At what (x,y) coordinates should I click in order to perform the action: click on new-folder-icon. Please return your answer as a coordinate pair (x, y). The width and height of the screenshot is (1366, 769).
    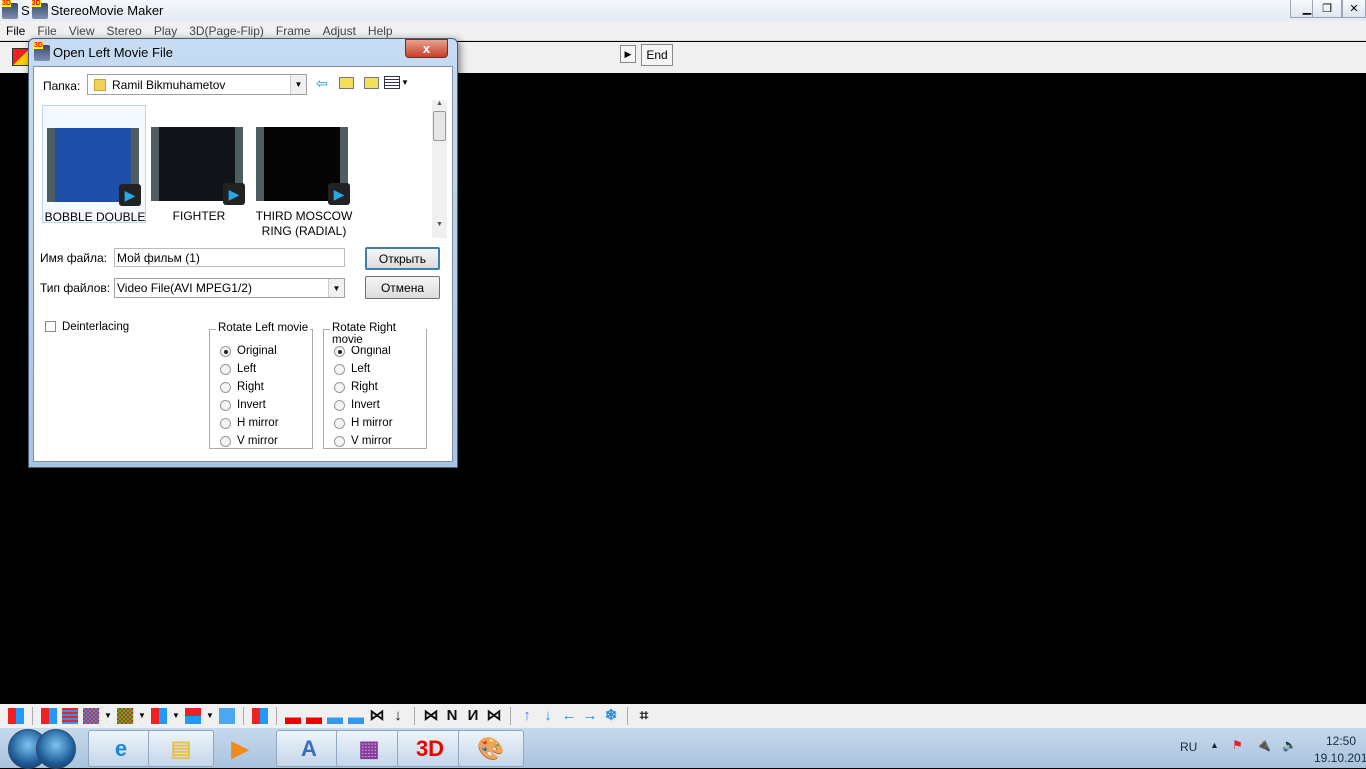
    Looking at the image, I should click on (371, 83).